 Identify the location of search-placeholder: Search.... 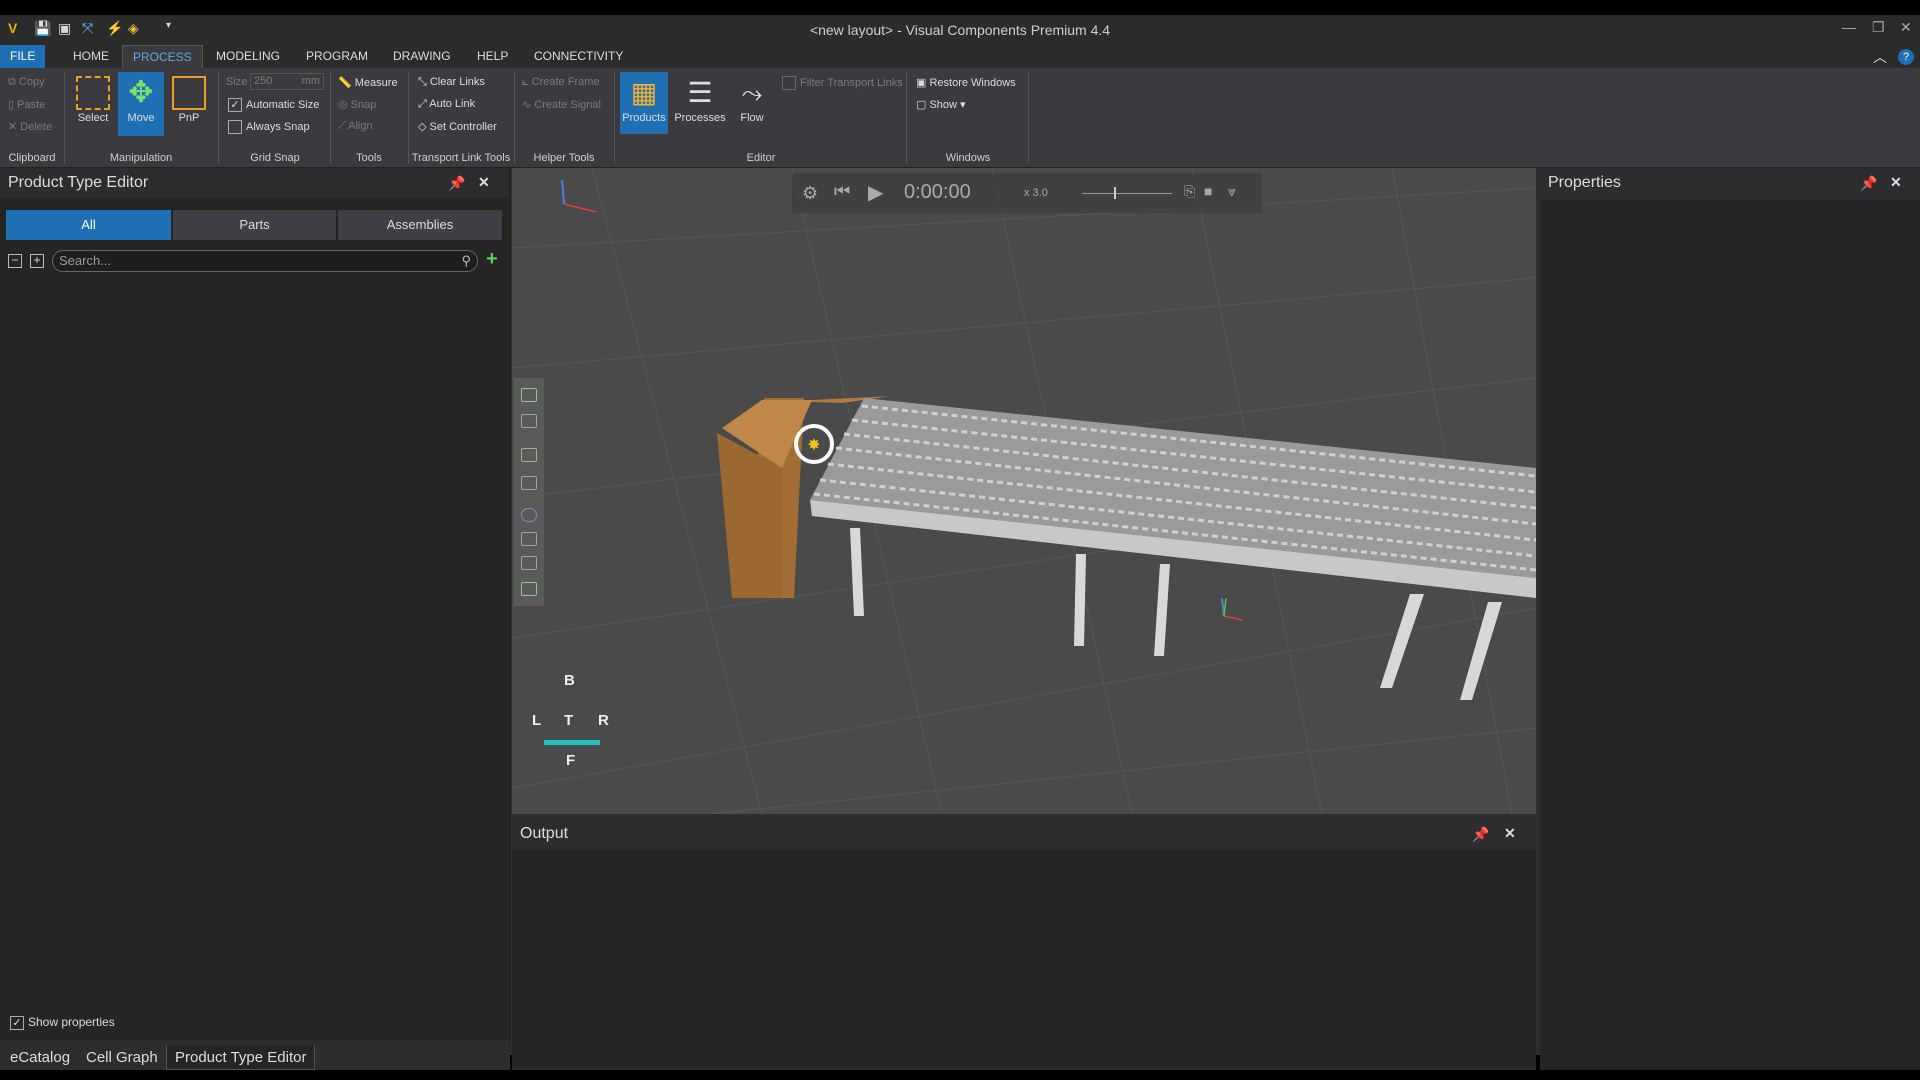
(85, 260).